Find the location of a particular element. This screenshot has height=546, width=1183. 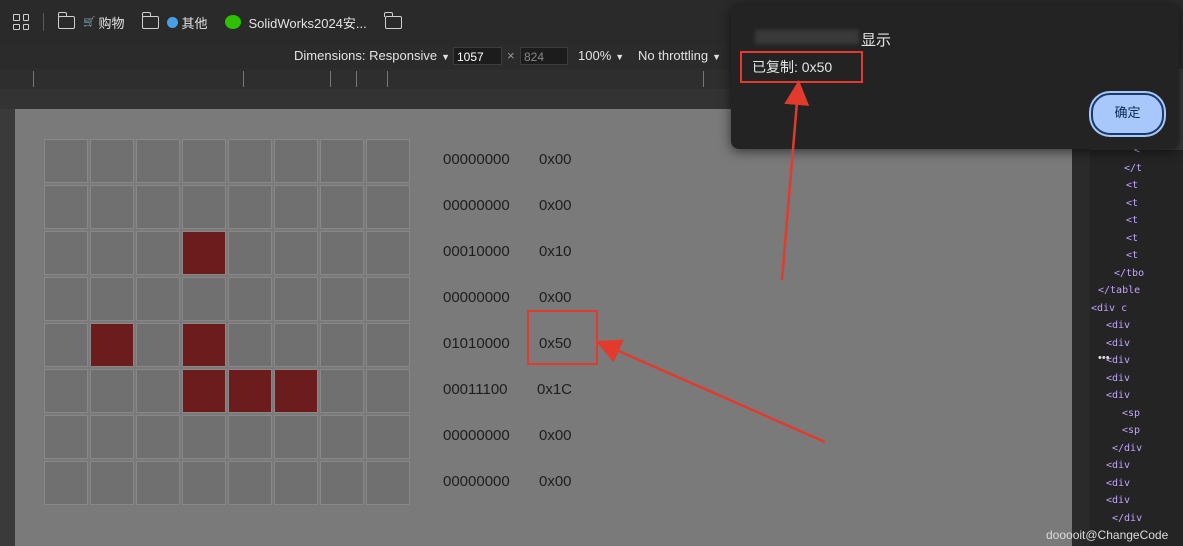

arrow-to-dialog is located at coordinates (795, 180).